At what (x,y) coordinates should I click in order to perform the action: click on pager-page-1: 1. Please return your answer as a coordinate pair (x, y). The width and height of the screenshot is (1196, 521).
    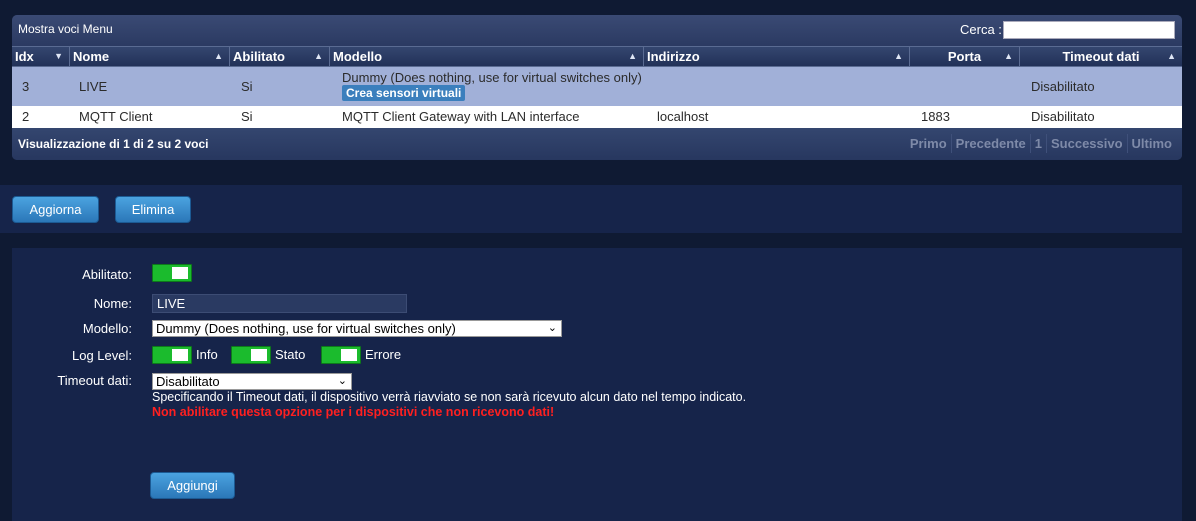
    Looking at the image, I should click on (1037, 143).